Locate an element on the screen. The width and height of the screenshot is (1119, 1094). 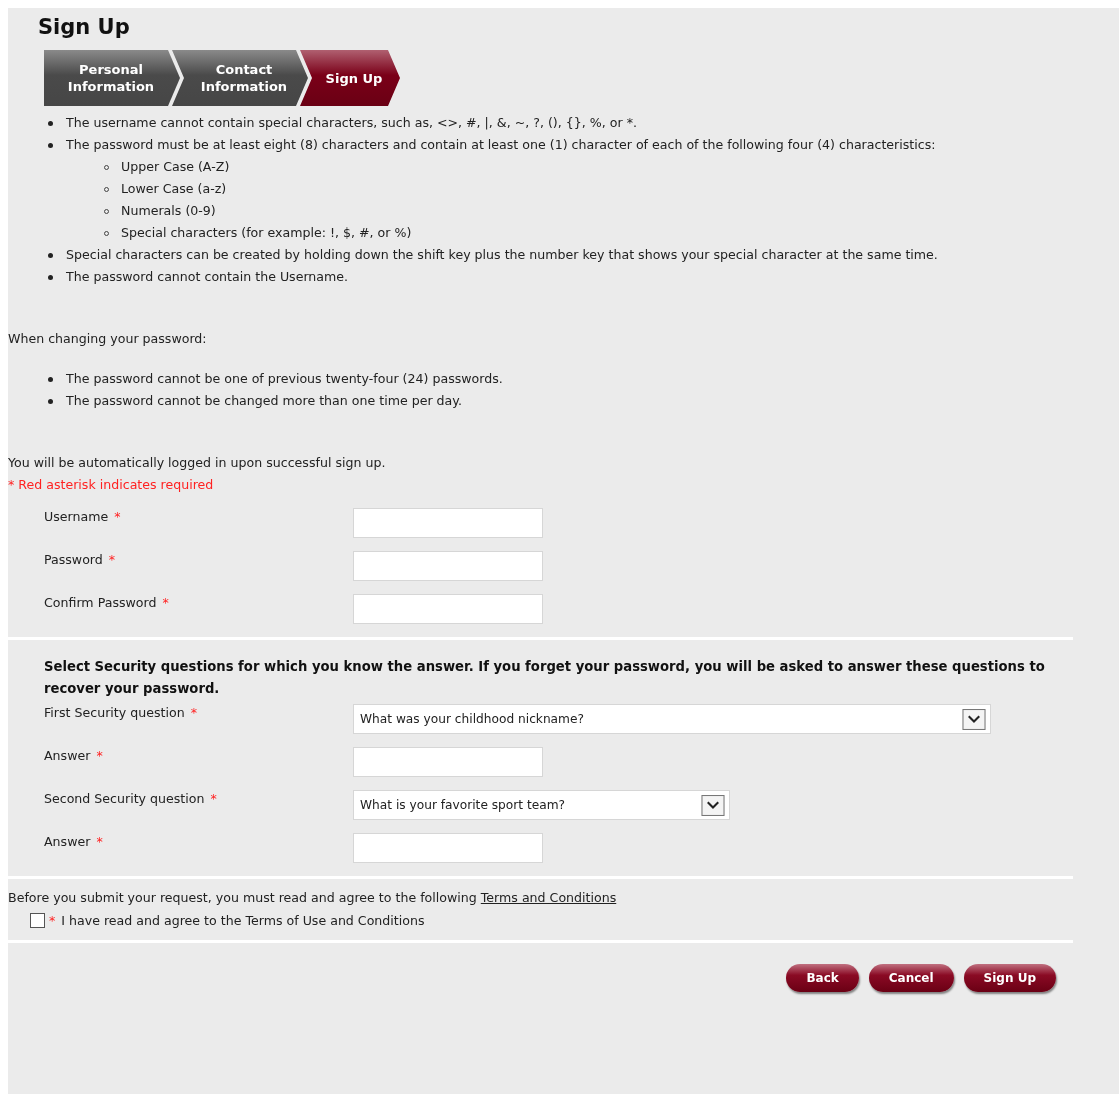
rule-text: The password cannot be one of previous twenty-four (24) passwords. is located at coordinates (285, 379).